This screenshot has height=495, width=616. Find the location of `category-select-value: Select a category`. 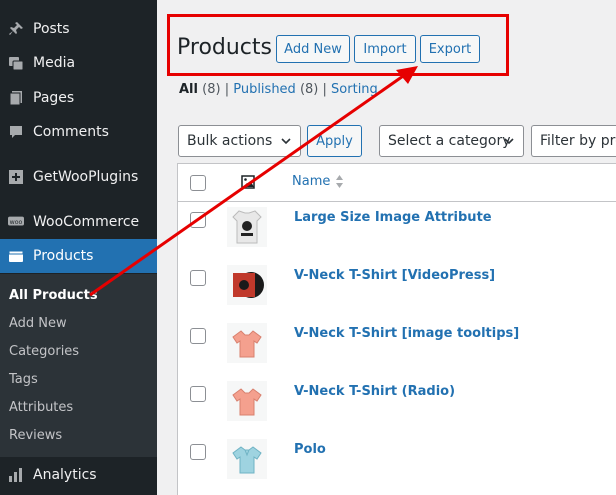

category-select-value: Select a category is located at coordinates (449, 141).